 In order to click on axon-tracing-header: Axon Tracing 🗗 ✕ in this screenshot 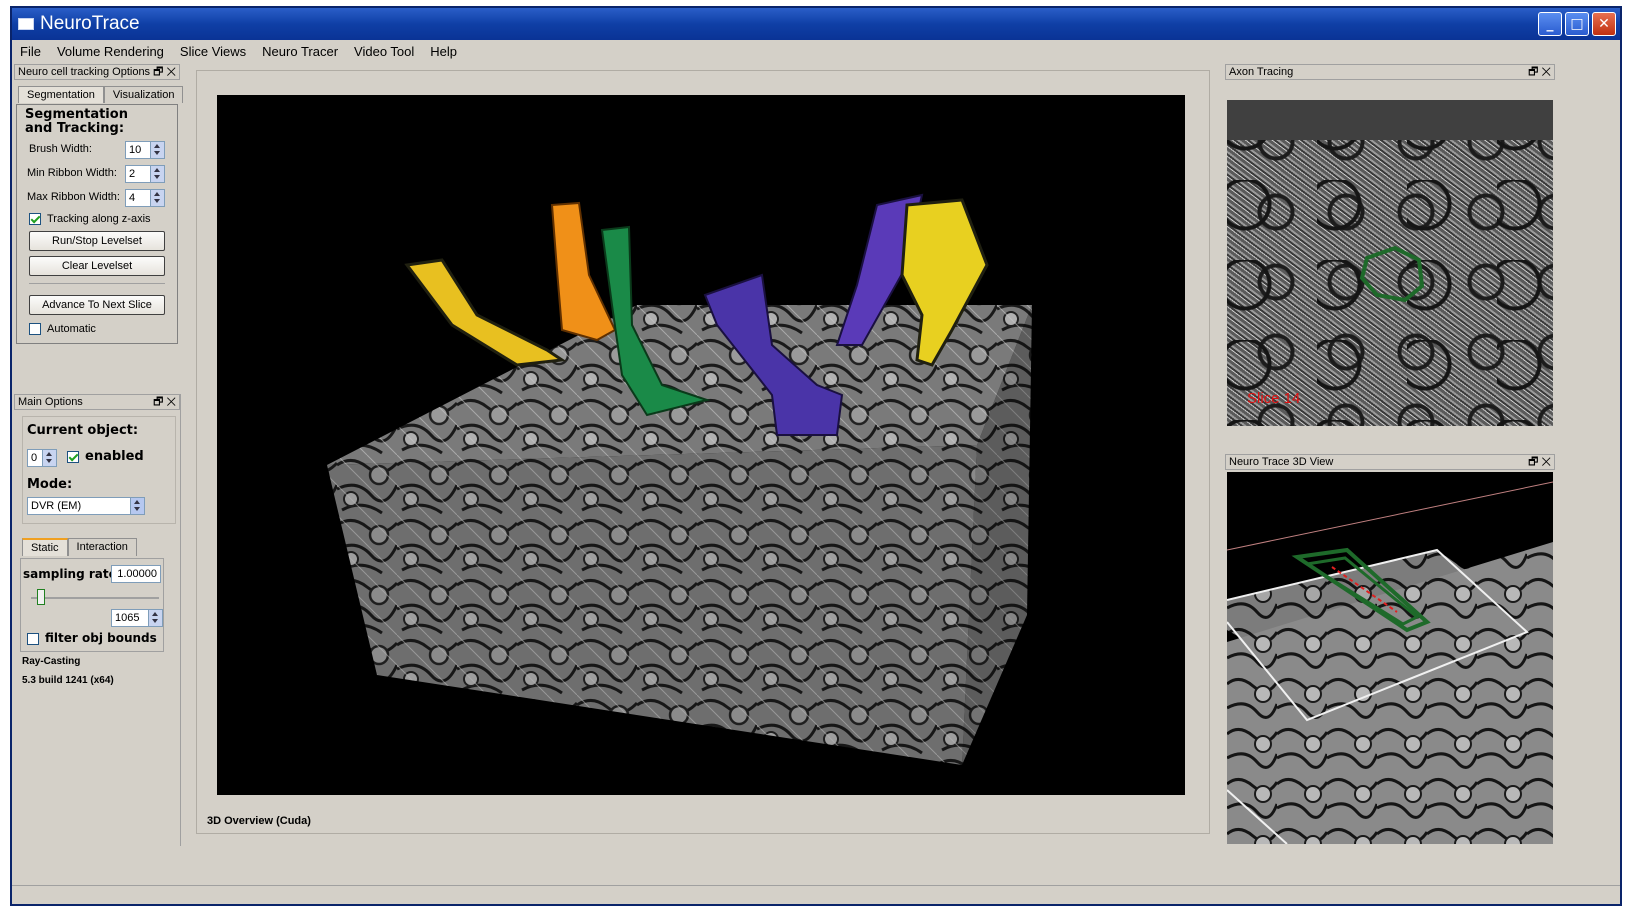, I will do `click(1390, 72)`.